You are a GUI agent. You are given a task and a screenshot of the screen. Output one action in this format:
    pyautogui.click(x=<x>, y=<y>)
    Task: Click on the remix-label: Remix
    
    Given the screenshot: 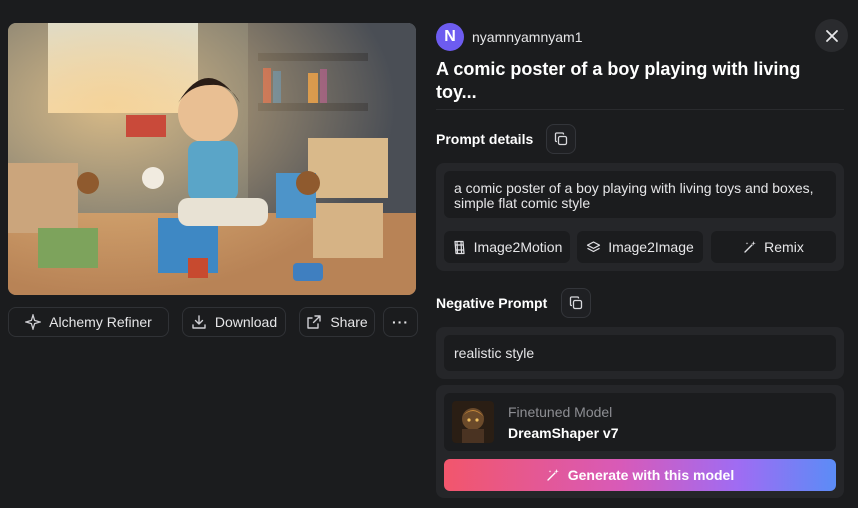 What is the action you would take?
    pyautogui.click(x=784, y=247)
    